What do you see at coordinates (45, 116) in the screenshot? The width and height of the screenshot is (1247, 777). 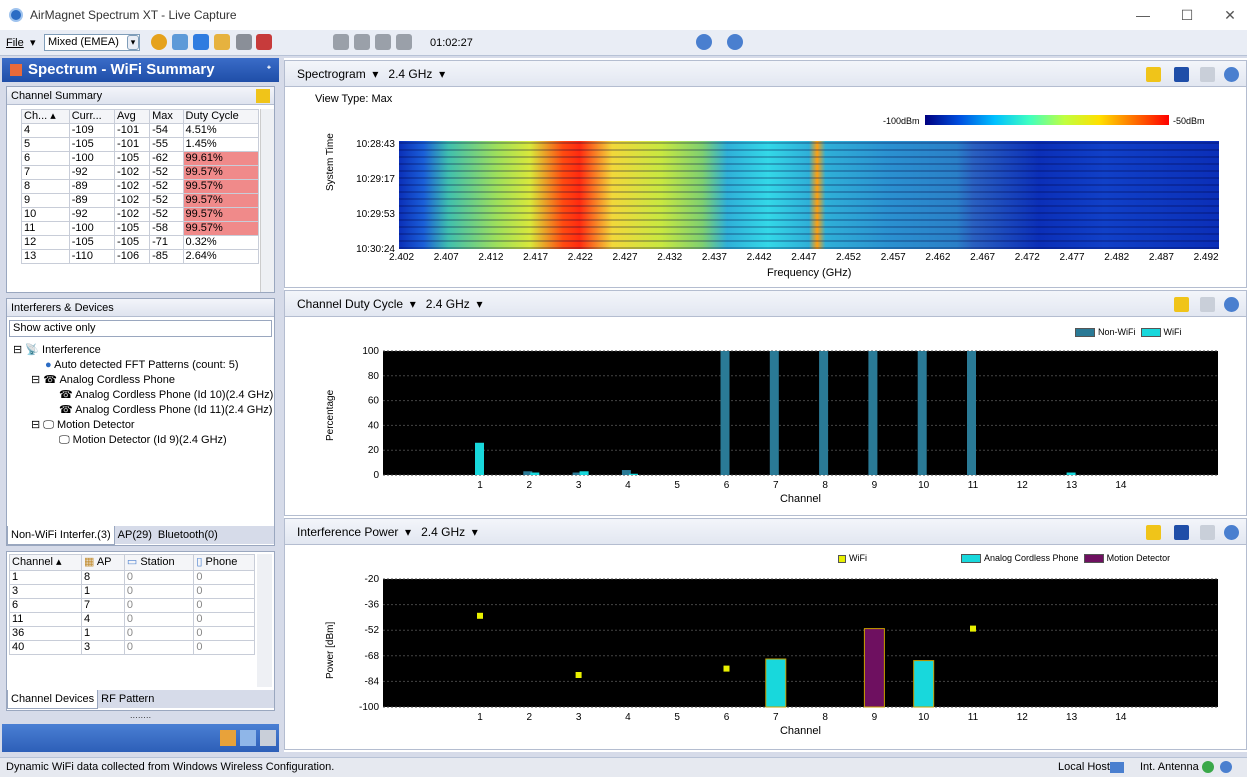 I see `channel-summary-col-0: Ch... ▴` at bounding box center [45, 116].